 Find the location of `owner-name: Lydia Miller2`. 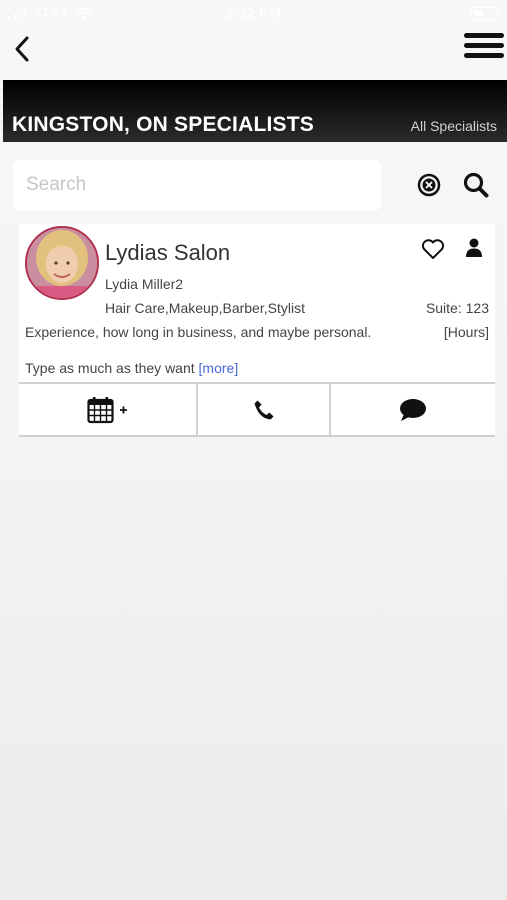

owner-name: Lydia Miller2 is located at coordinates (144, 284).